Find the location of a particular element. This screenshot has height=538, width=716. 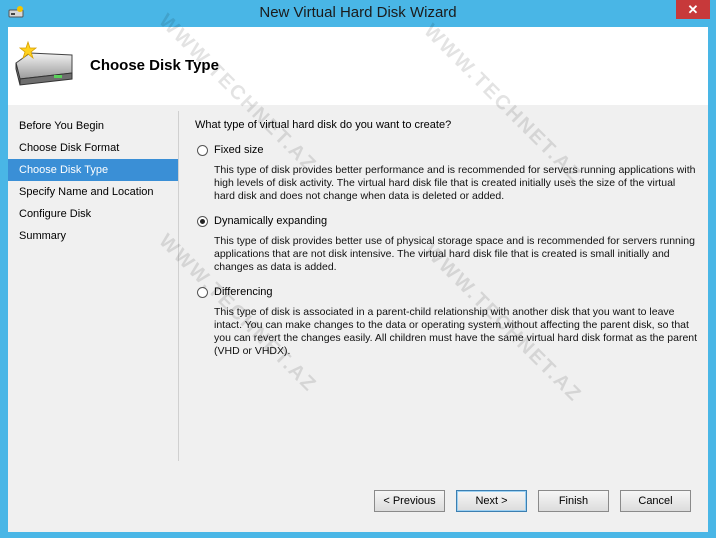

step-before-you-begin: Before You Begin is located at coordinates (93, 126).